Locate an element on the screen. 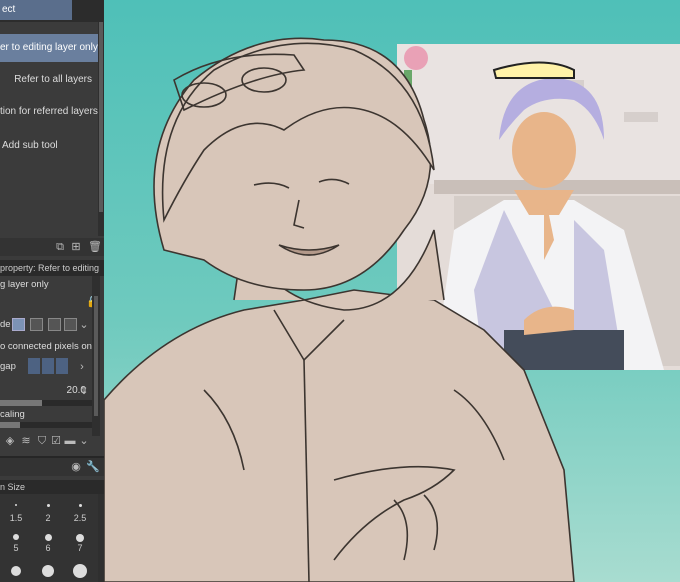 This screenshot has width=680, height=582. wrench-icon: 🔧 is located at coordinates (93, 467).